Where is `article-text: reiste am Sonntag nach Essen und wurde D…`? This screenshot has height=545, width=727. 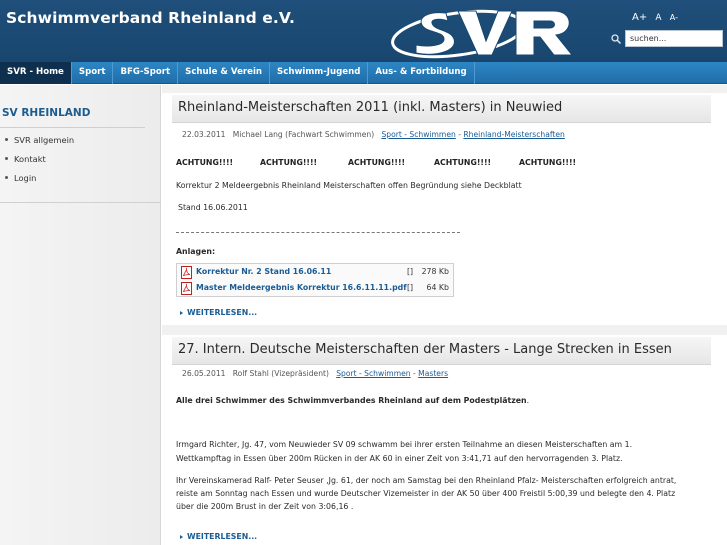
article-text: reiste am Sonntag nach Essen und wurde D… is located at coordinates (426, 493).